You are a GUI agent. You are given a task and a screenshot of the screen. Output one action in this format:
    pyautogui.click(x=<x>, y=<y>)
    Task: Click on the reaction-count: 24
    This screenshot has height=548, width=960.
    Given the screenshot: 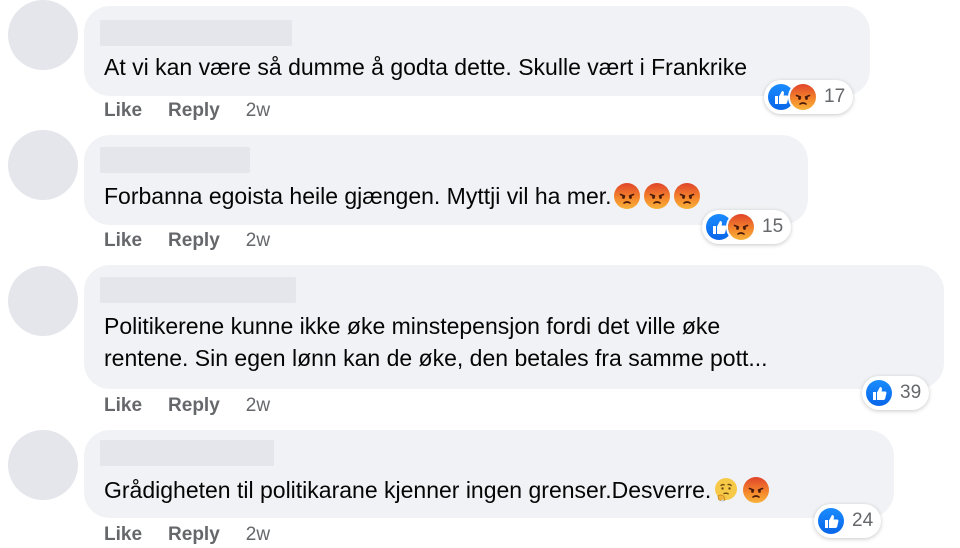 What is the action you would take?
    pyautogui.click(x=863, y=520)
    